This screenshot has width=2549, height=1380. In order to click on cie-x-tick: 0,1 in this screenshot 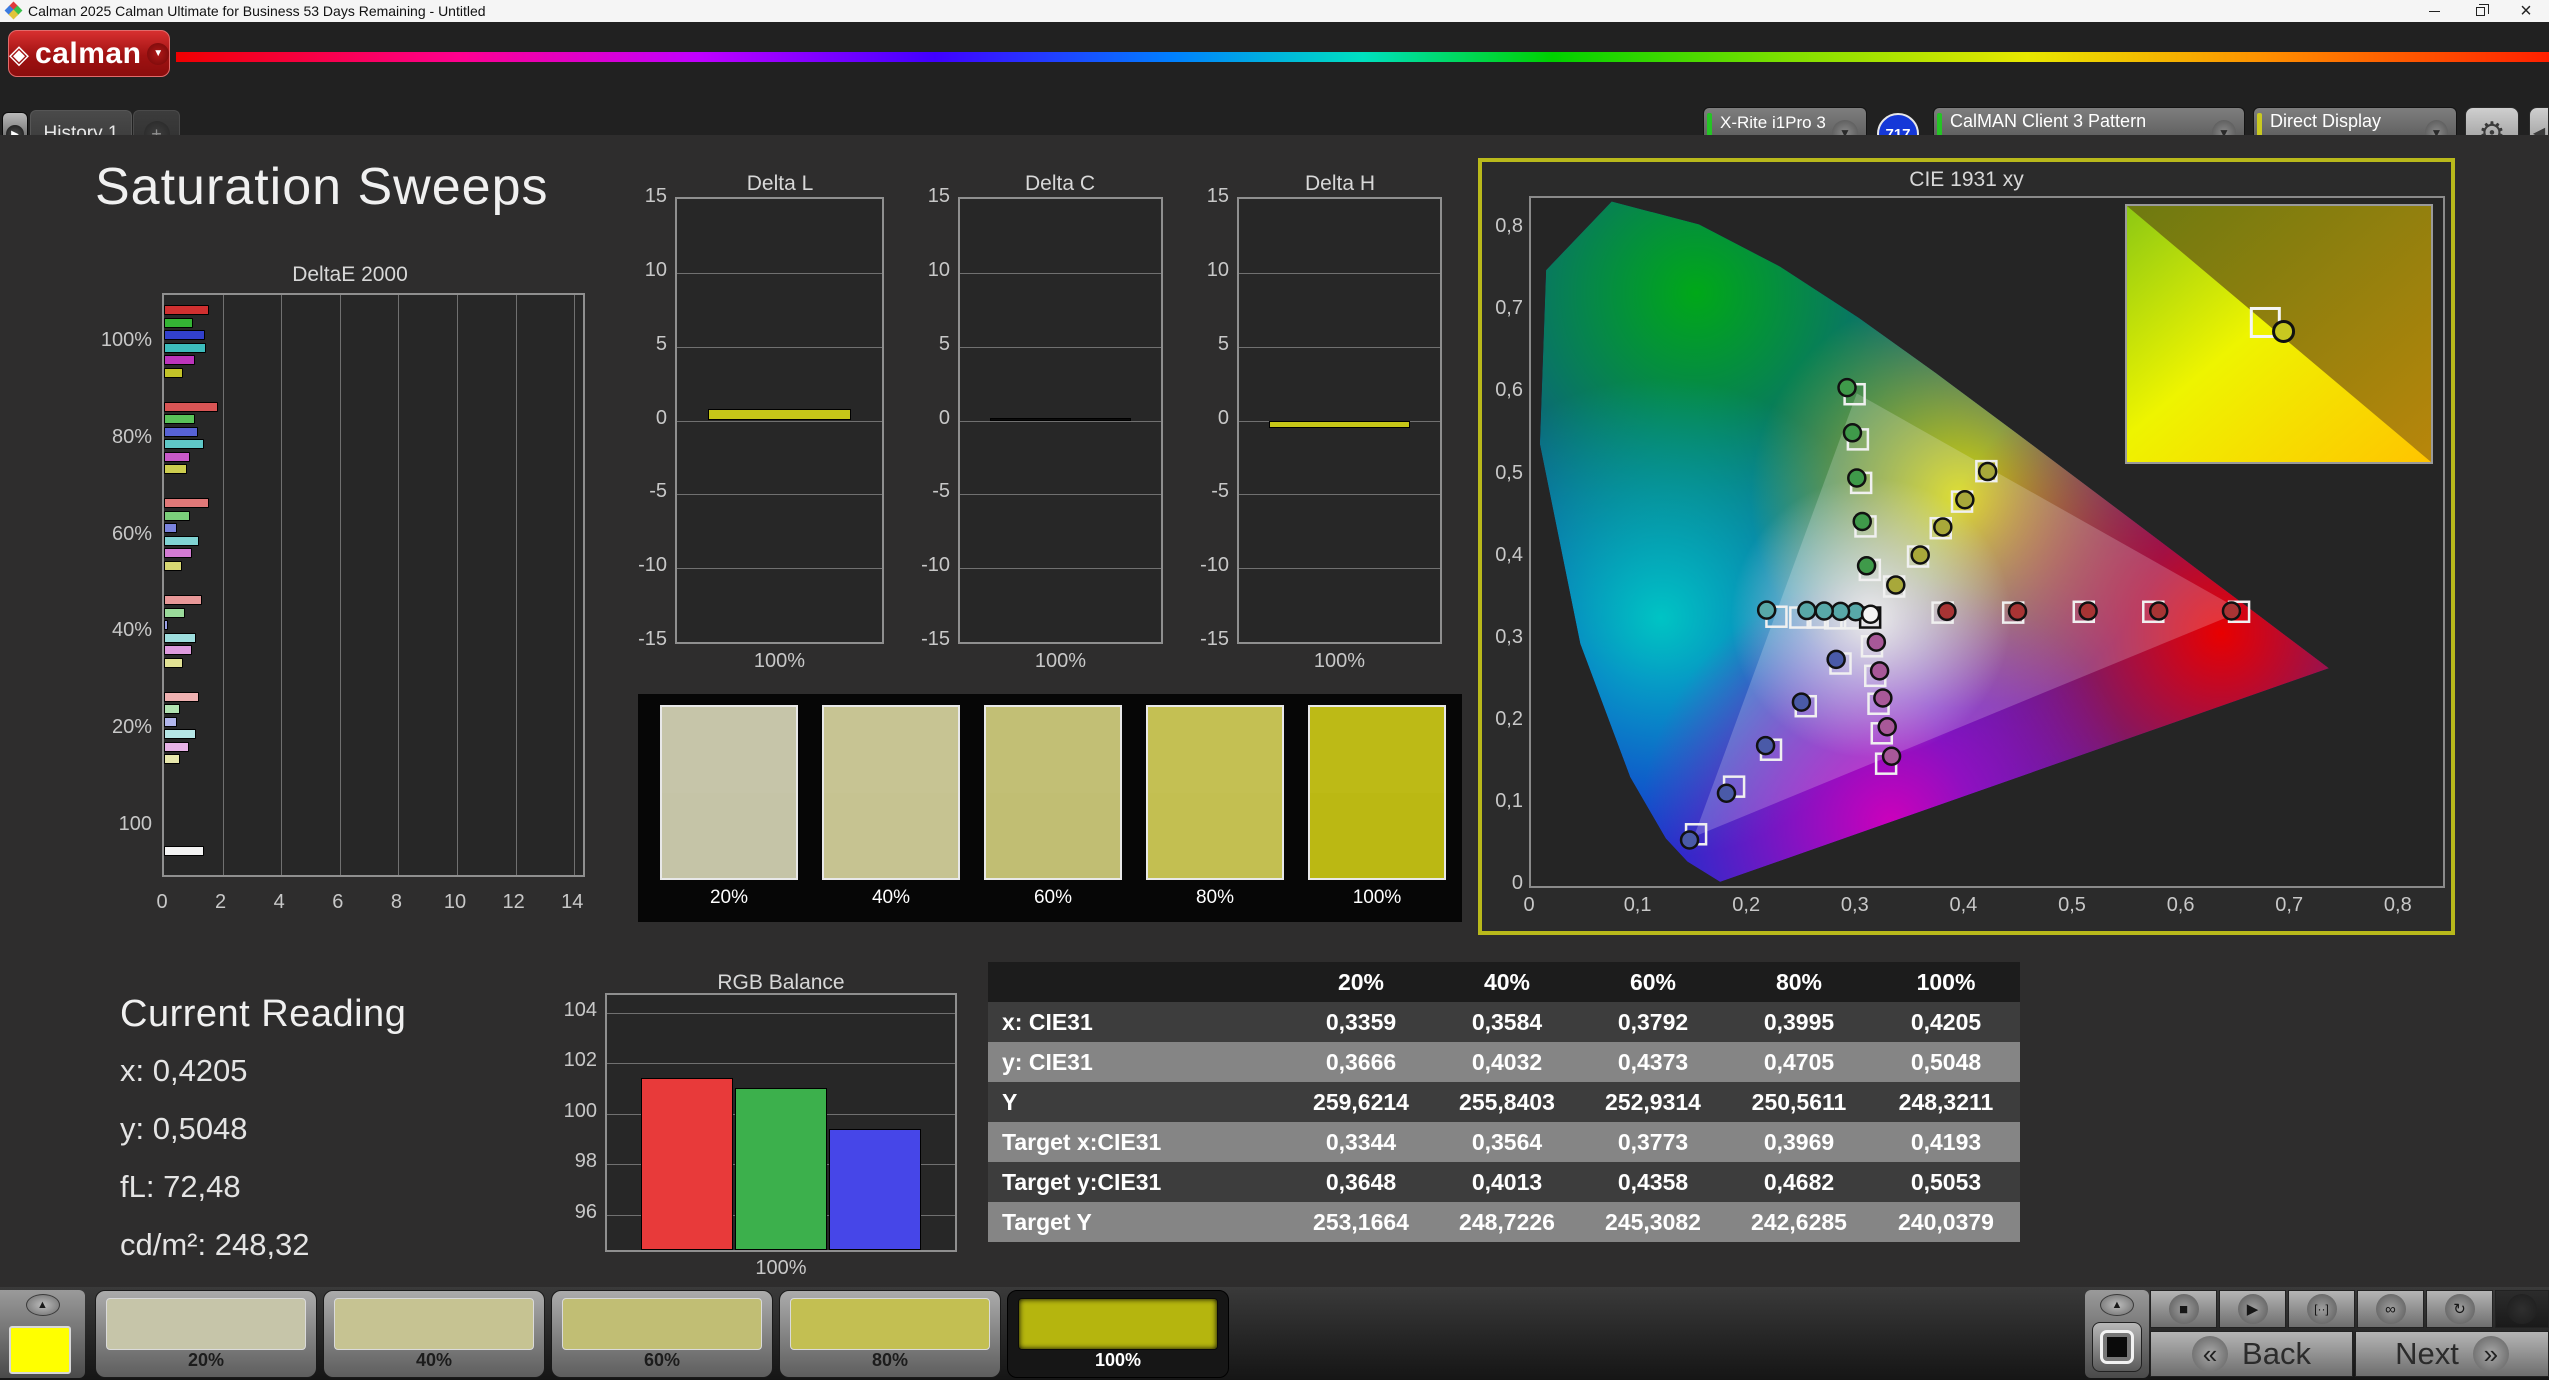, I will do `click(1637, 905)`.